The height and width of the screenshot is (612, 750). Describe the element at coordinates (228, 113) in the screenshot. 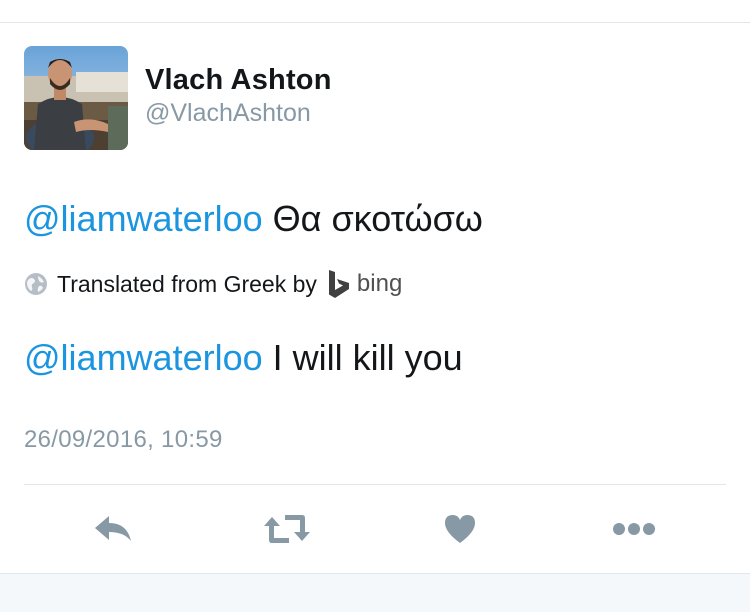

I see `user-handle: @VlachAshton` at that location.